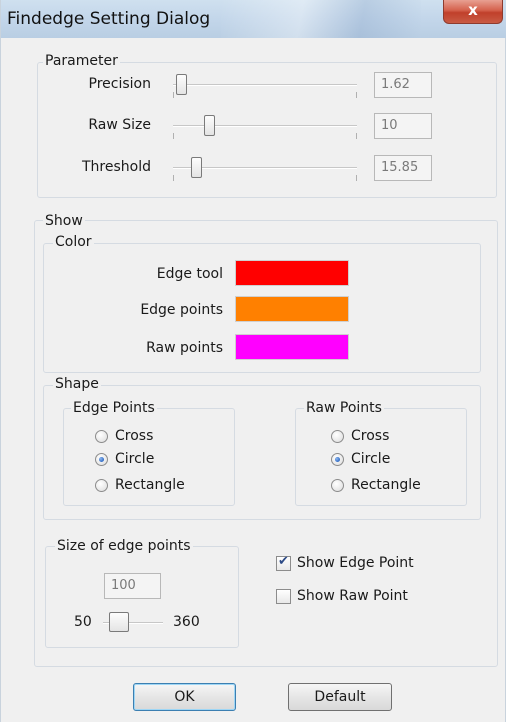  Describe the element at coordinates (337, 436) in the screenshot. I see `raw-shape-cross-radio` at that location.